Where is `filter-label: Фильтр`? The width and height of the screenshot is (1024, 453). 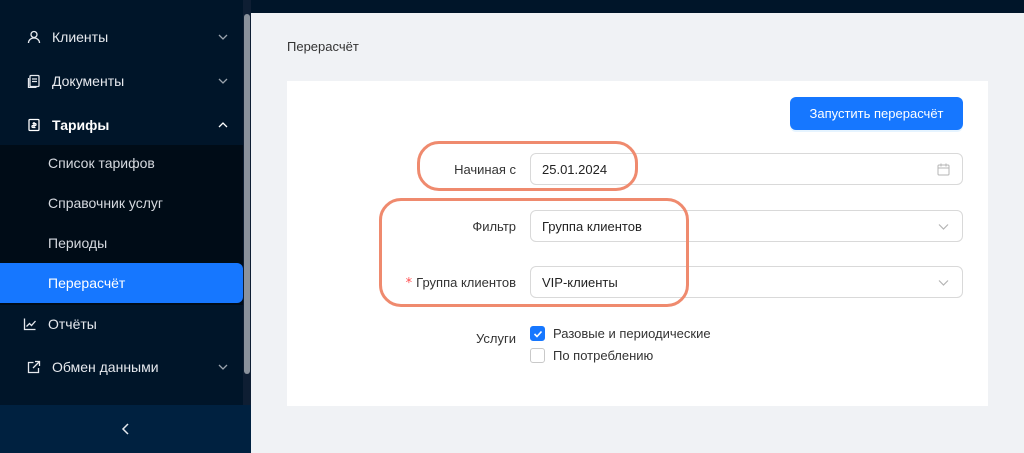
filter-label: Фильтр is located at coordinates (494, 226).